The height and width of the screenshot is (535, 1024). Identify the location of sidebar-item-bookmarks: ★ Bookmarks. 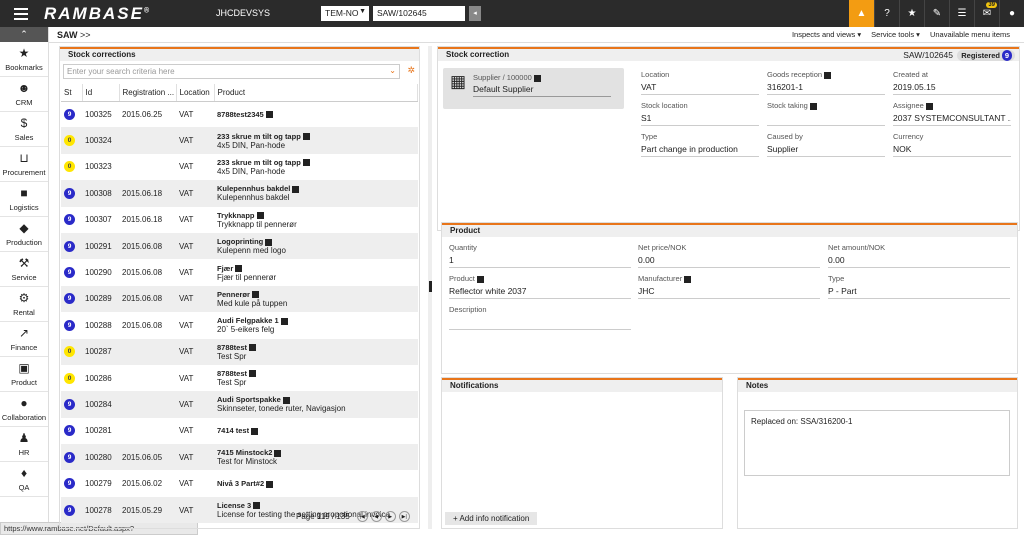
(24, 59).